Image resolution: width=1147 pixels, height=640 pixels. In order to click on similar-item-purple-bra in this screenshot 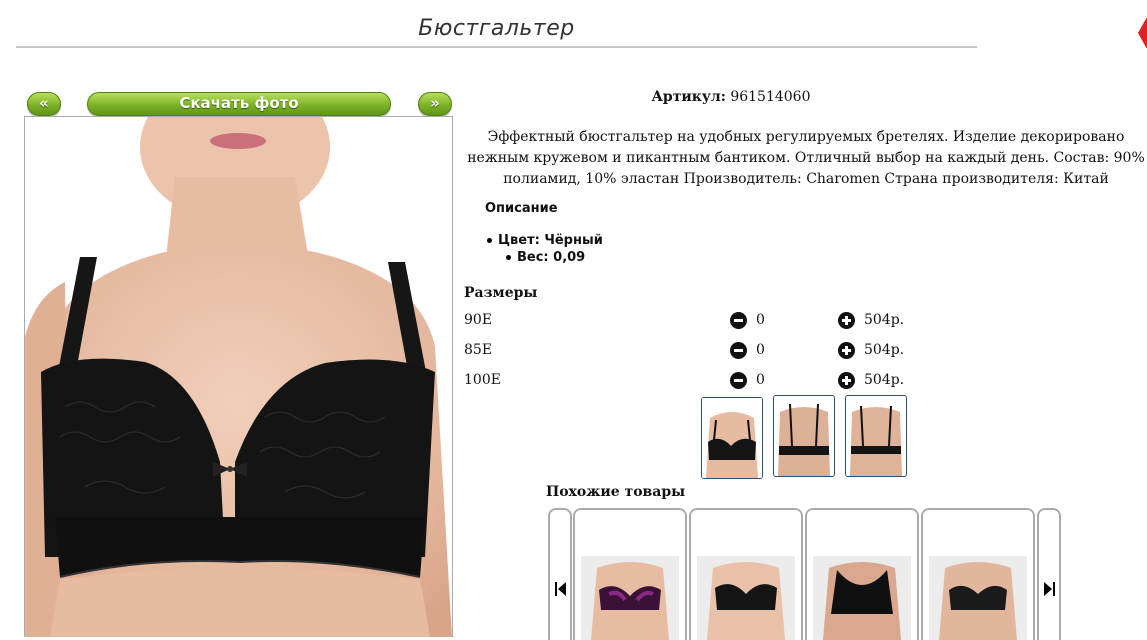, I will do `click(630, 574)`.